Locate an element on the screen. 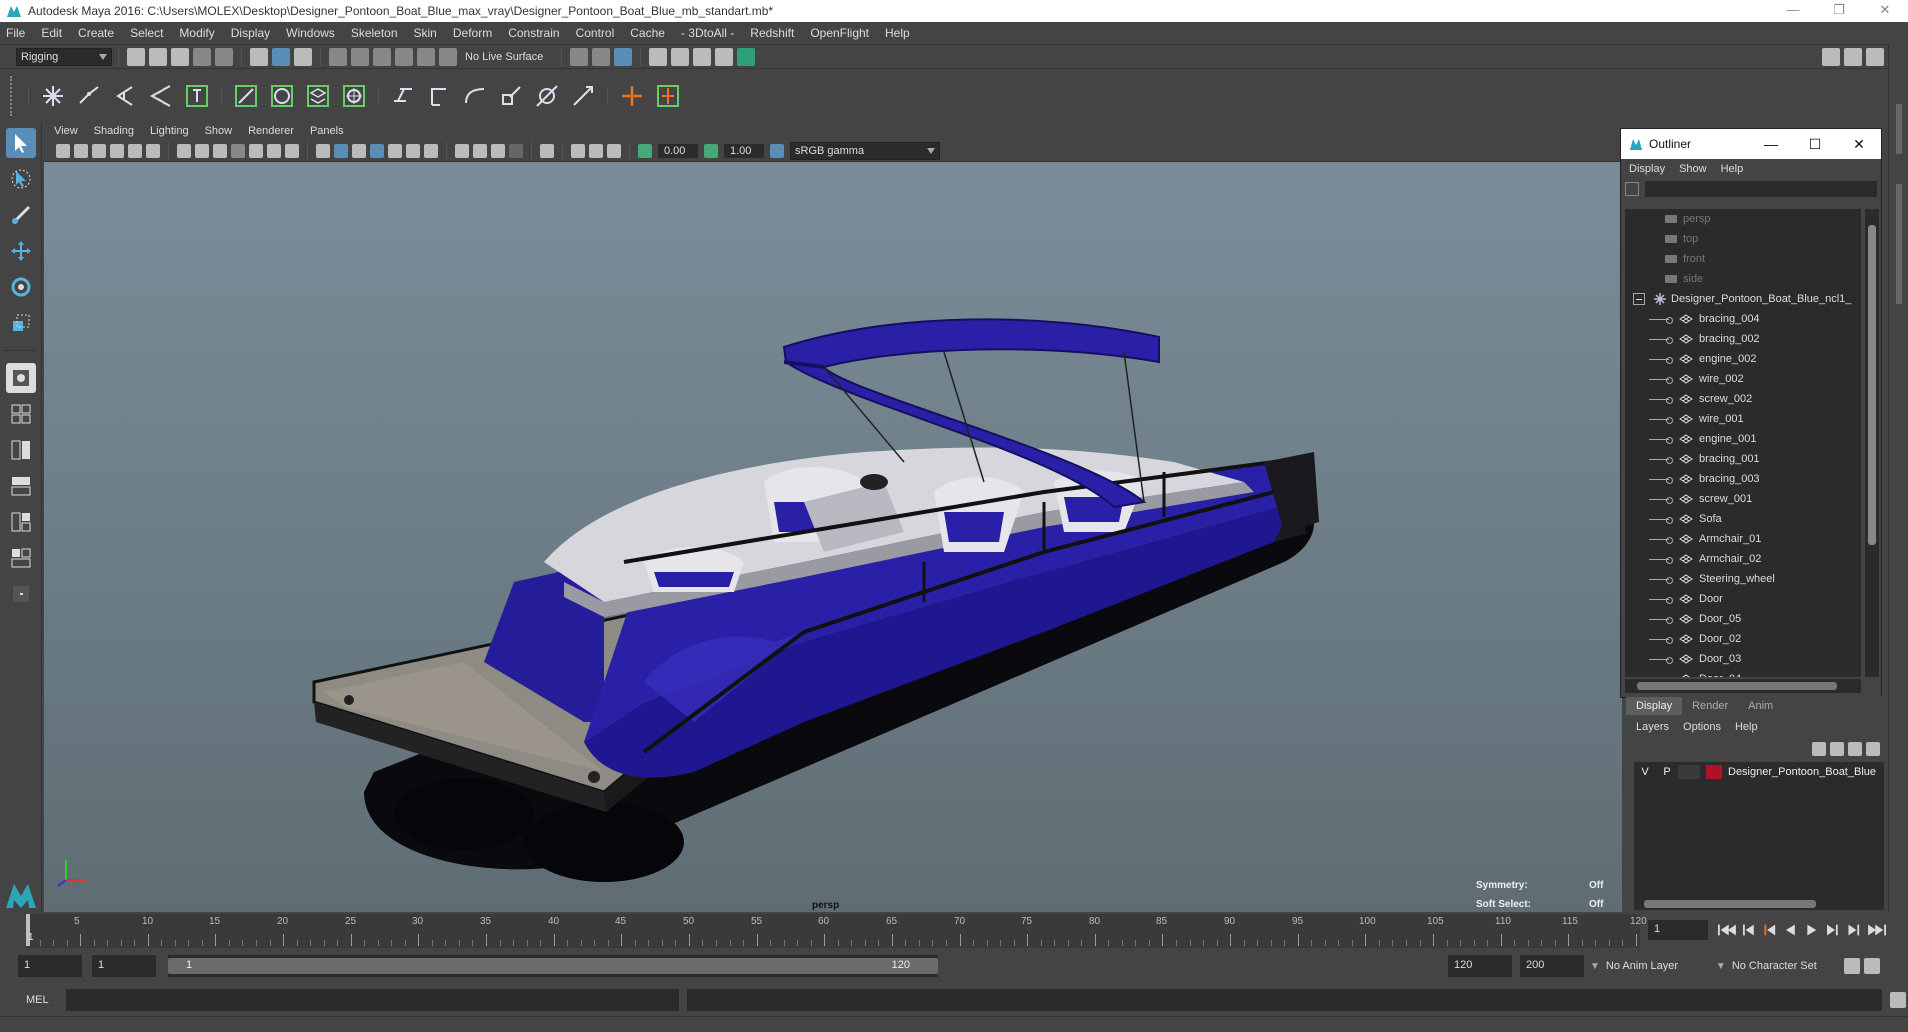  rotate-tool-button is located at coordinates (21, 287).